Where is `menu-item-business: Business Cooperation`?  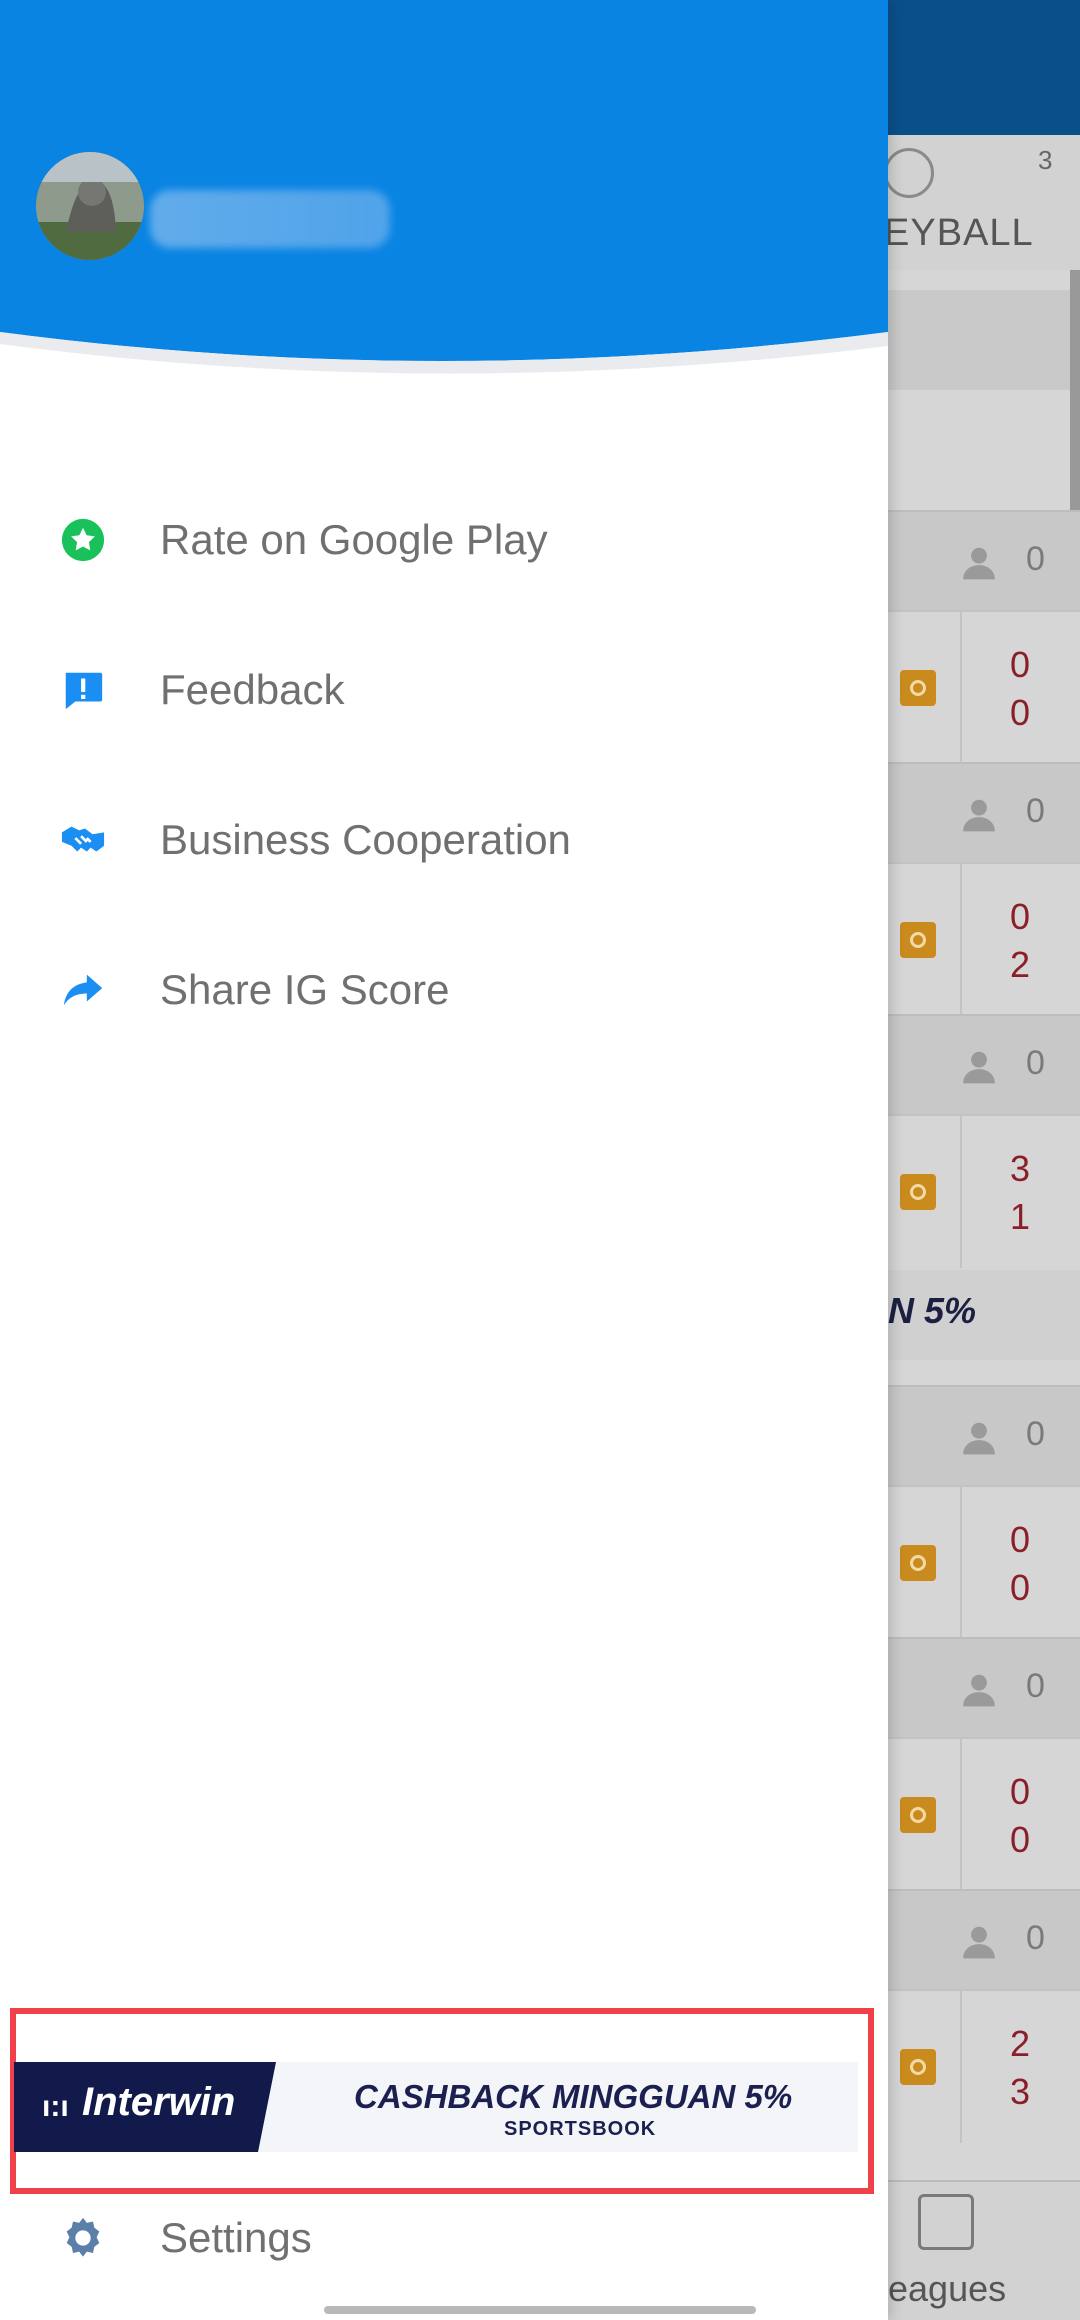 menu-item-business: Business Cooperation is located at coordinates (444, 840).